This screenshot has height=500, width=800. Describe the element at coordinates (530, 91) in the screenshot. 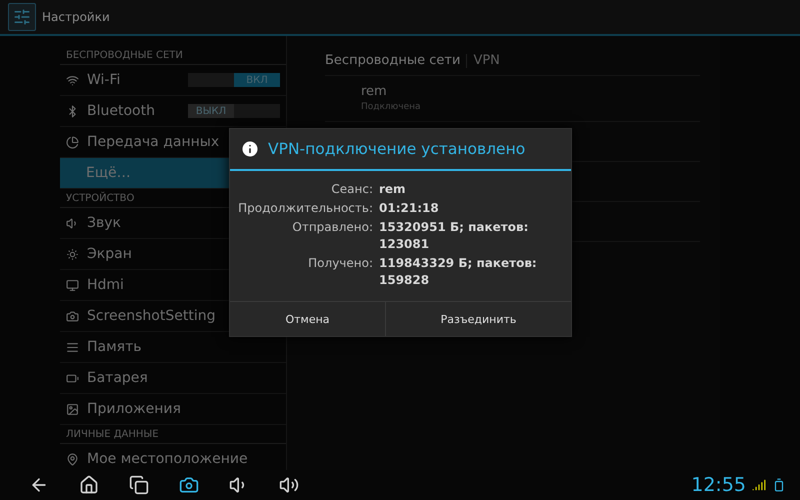

I see `vpn-name: rem` at that location.